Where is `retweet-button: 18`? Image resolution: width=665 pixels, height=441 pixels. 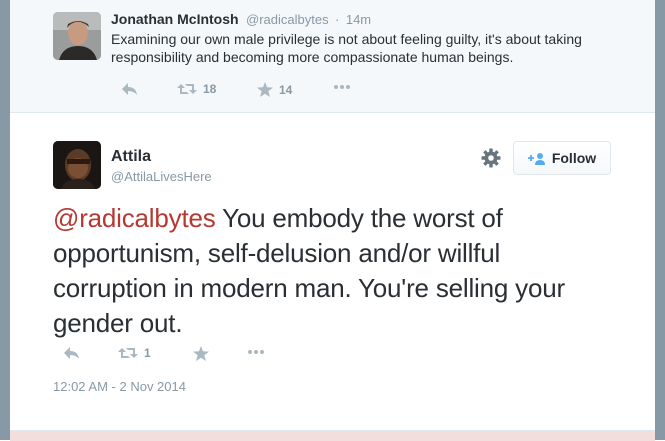
retweet-button: 18 is located at coordinates (196, 89).